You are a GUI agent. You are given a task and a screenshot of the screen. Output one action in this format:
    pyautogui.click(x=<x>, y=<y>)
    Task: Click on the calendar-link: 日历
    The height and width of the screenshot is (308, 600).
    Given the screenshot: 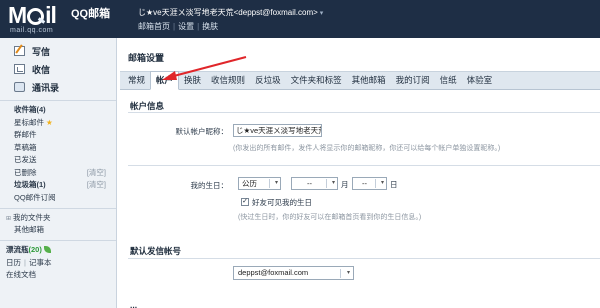 What is the action you would take?
    pyautogui.click(x=13, y=262)
    